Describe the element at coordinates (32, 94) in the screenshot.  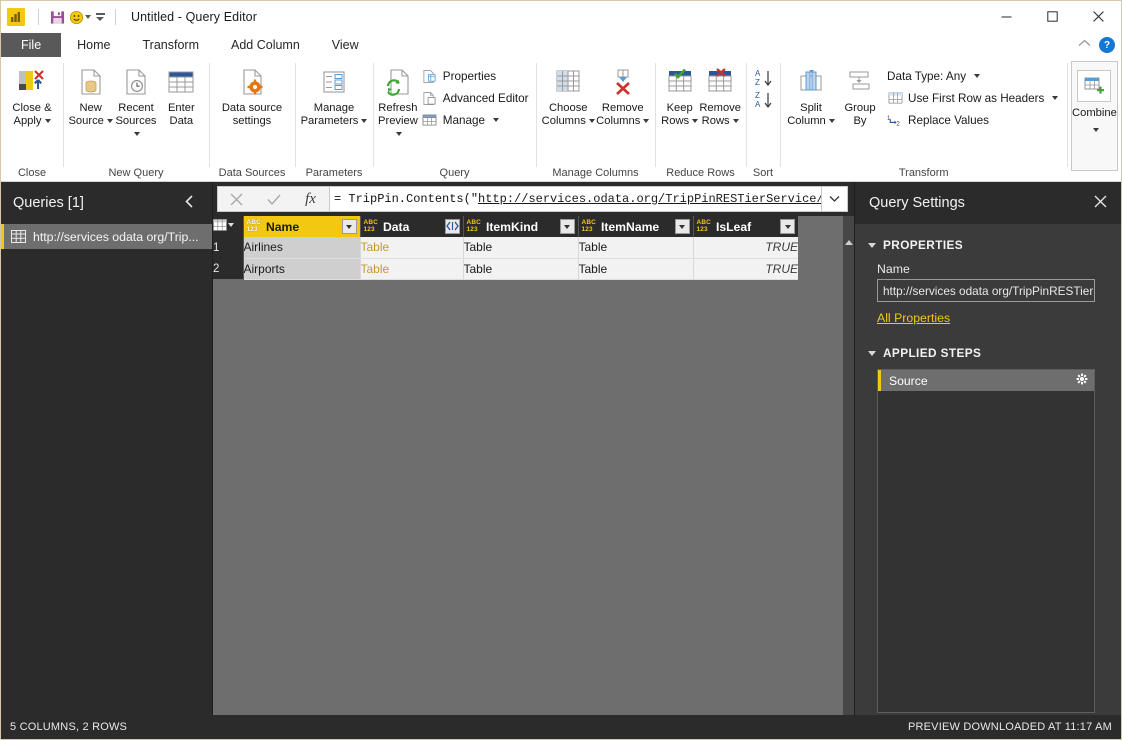
I see `close-and-apply-button: Close & Apply` at that location.